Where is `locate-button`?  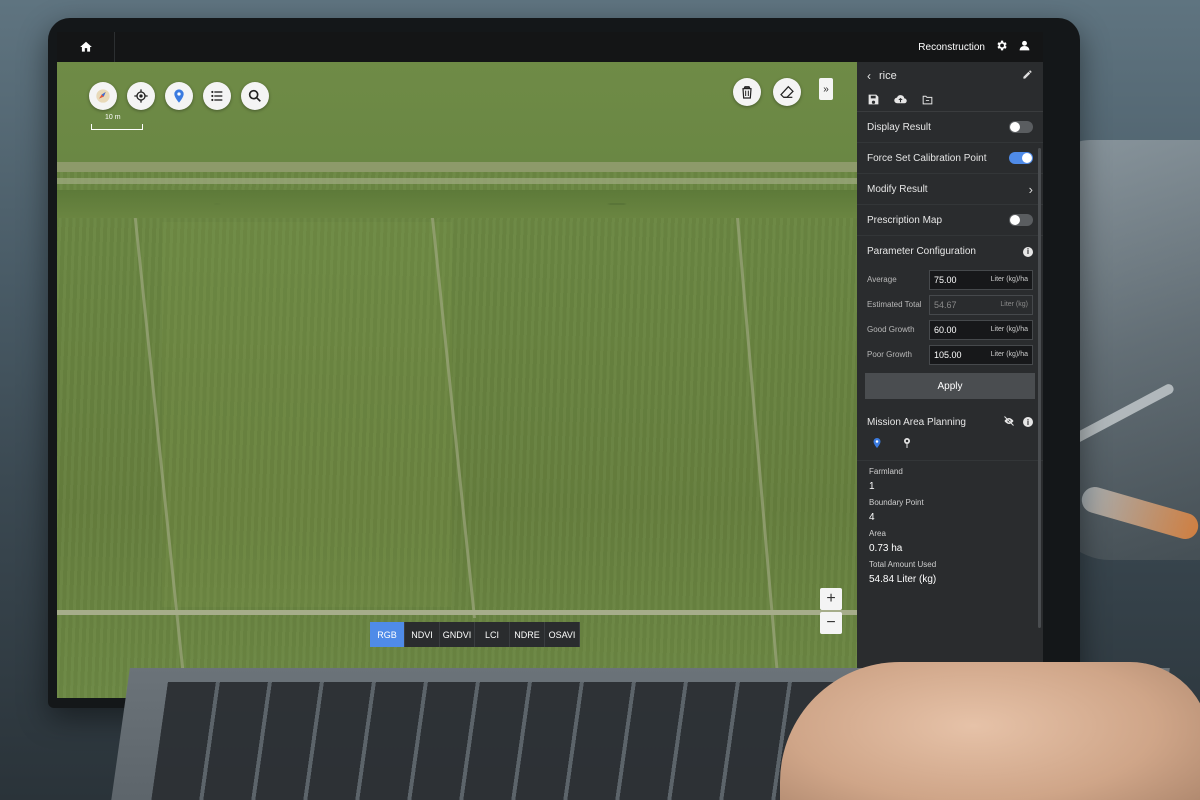
locate-button is located at coordinates (141, 96).